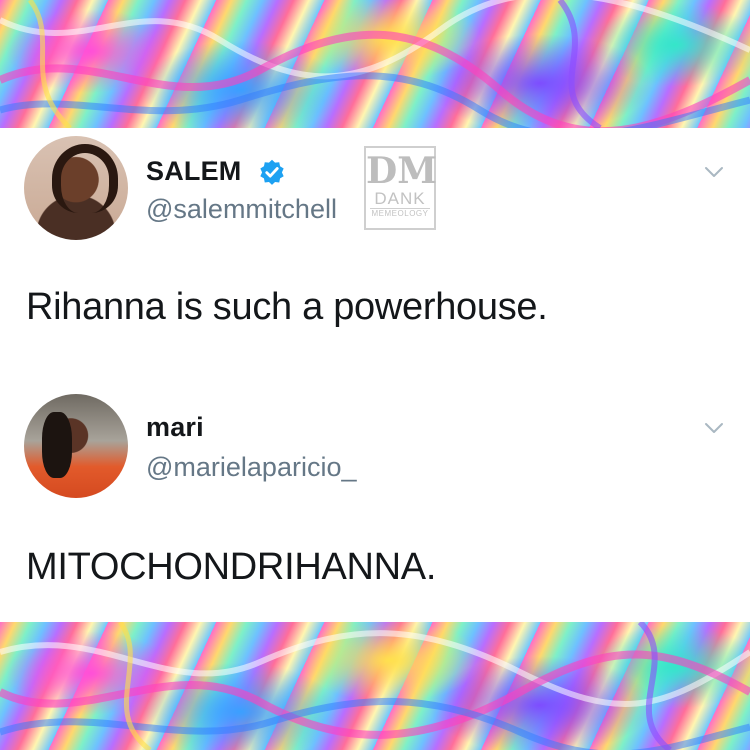 The width and height of the screenshot is (750, 750). What do you see at coordinates (231, 567) in the screenshot?
I see `tweet-text: MITOCHONDRIHANNA.` at bounding box center [231, 567].